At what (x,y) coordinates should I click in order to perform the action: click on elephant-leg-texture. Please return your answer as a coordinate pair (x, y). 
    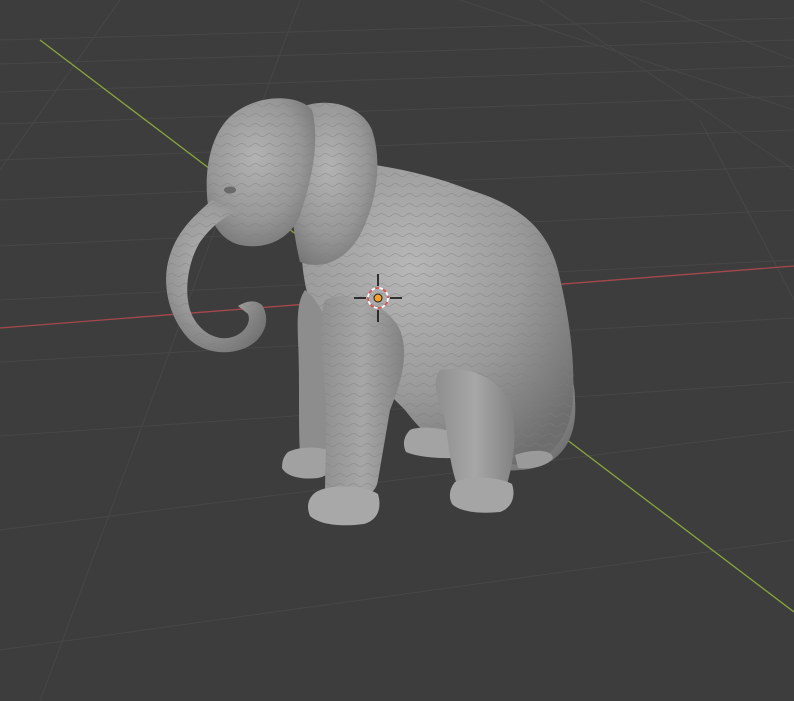
    Looking at the image, I should click on (363, 397).